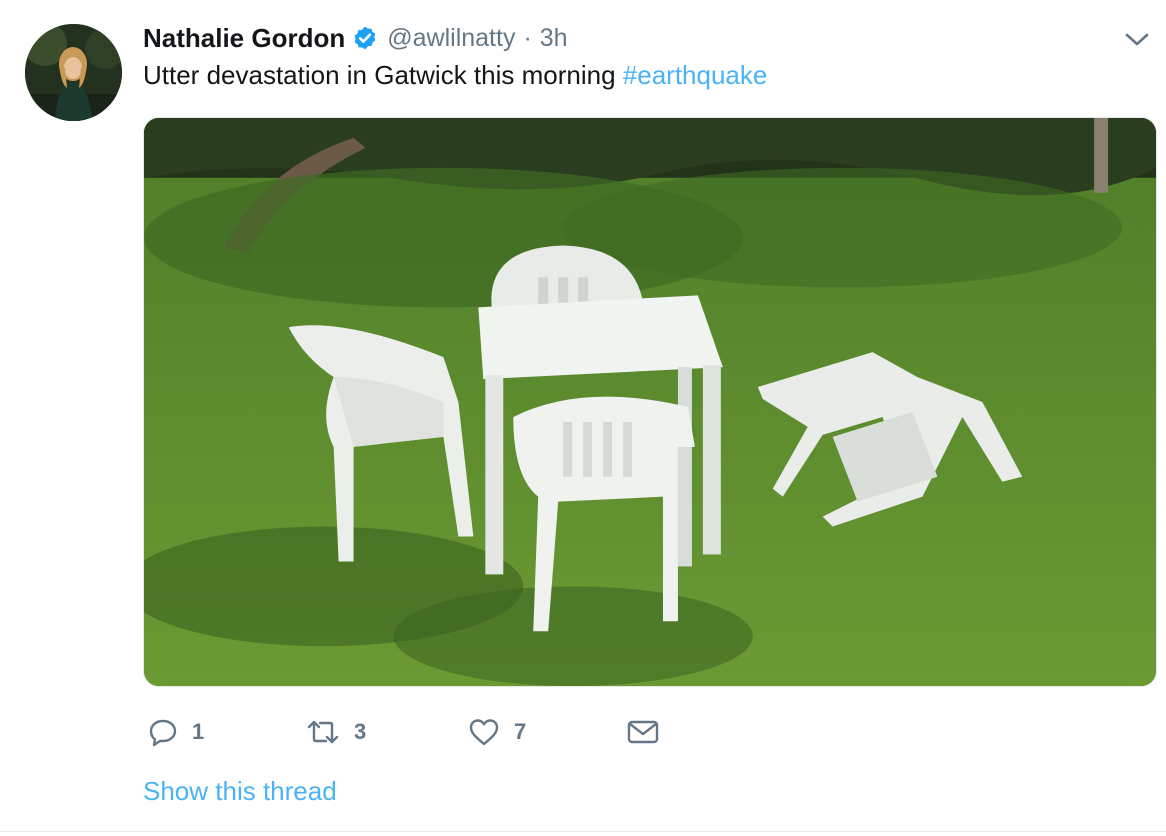 This screenshot has width=1166, height=836. I want to click on verified-badge-icon, so click(365, 38).